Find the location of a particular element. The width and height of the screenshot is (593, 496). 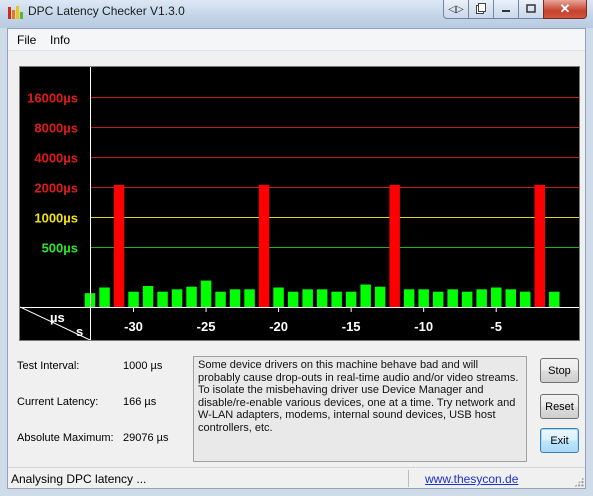

window-title: DPC Latency Checker V1.3.0 is located at coordinates (106, 11).